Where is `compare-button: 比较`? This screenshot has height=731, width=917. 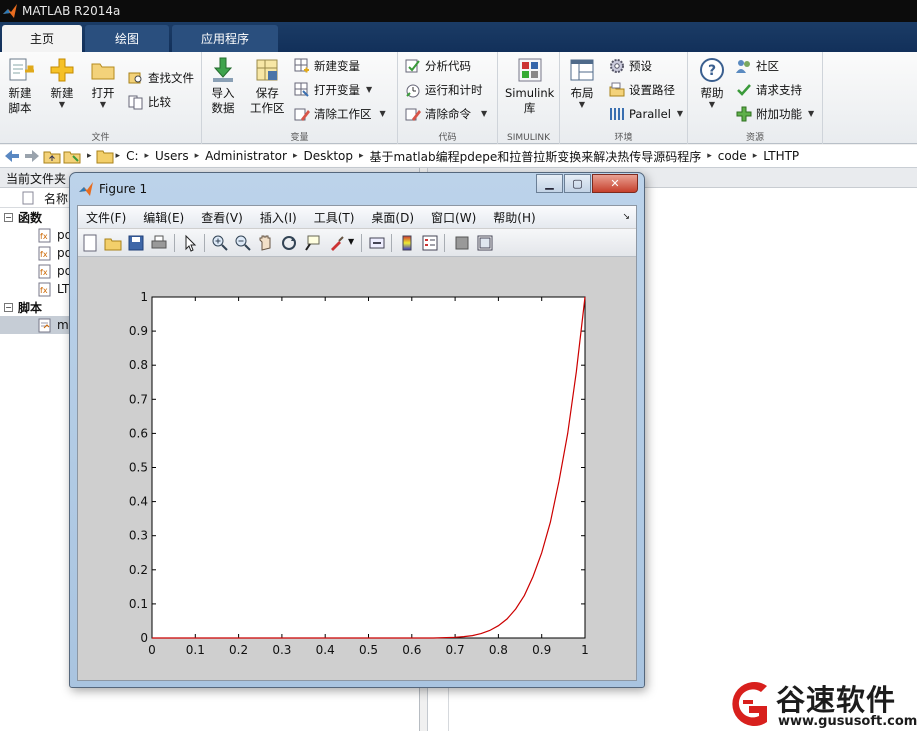 compare-button: 比较 is located at coordinates (149, 102).